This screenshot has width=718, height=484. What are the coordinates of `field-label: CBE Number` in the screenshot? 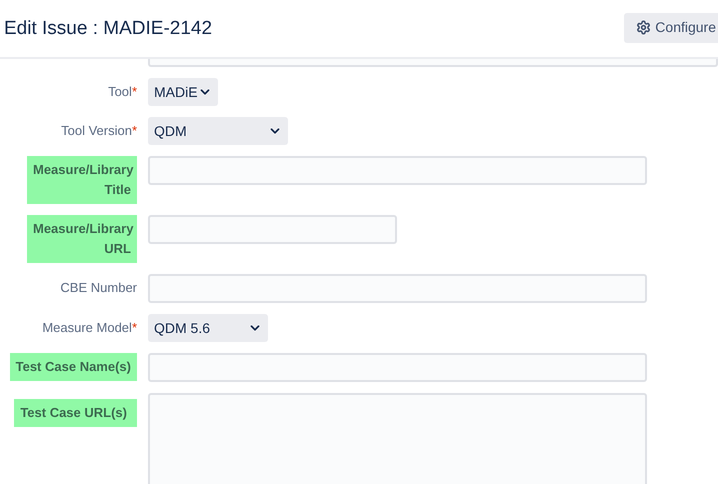 It's located at (98, 288).